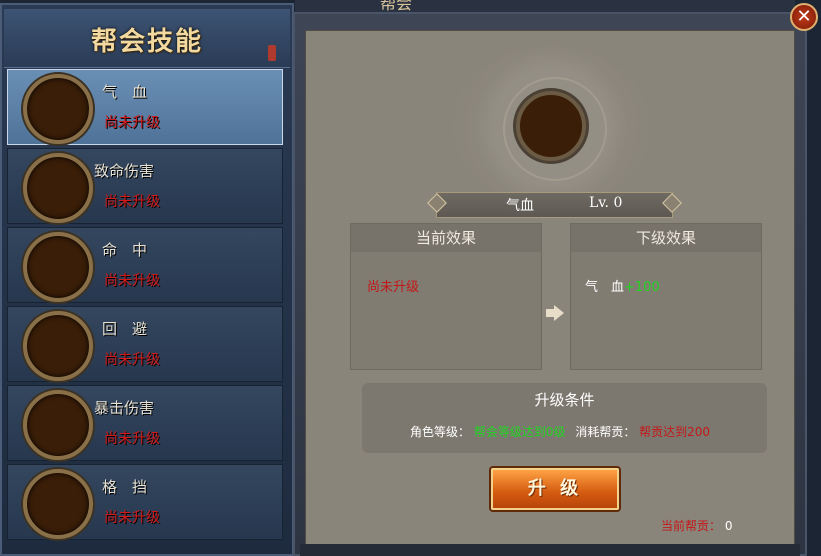 This screenshot has width=821, height=556. Describe the element at coordinates (520, 206) in the screenshot. I see `selected-skill-name: 气血` at that location.